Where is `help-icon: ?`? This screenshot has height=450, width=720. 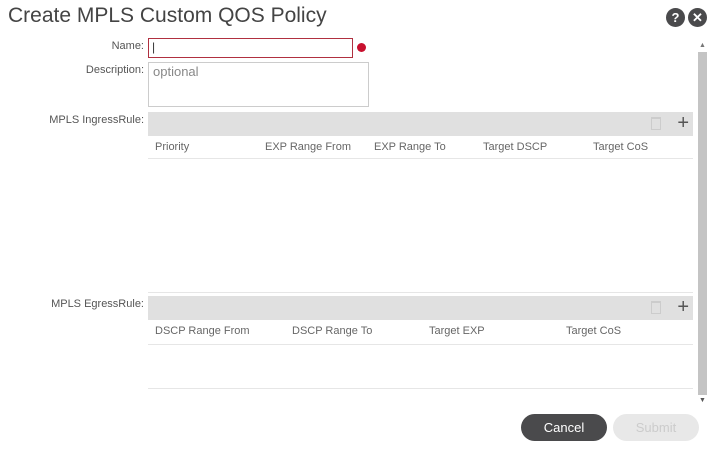 help-icon: ? is located at coordinates (675, 17).